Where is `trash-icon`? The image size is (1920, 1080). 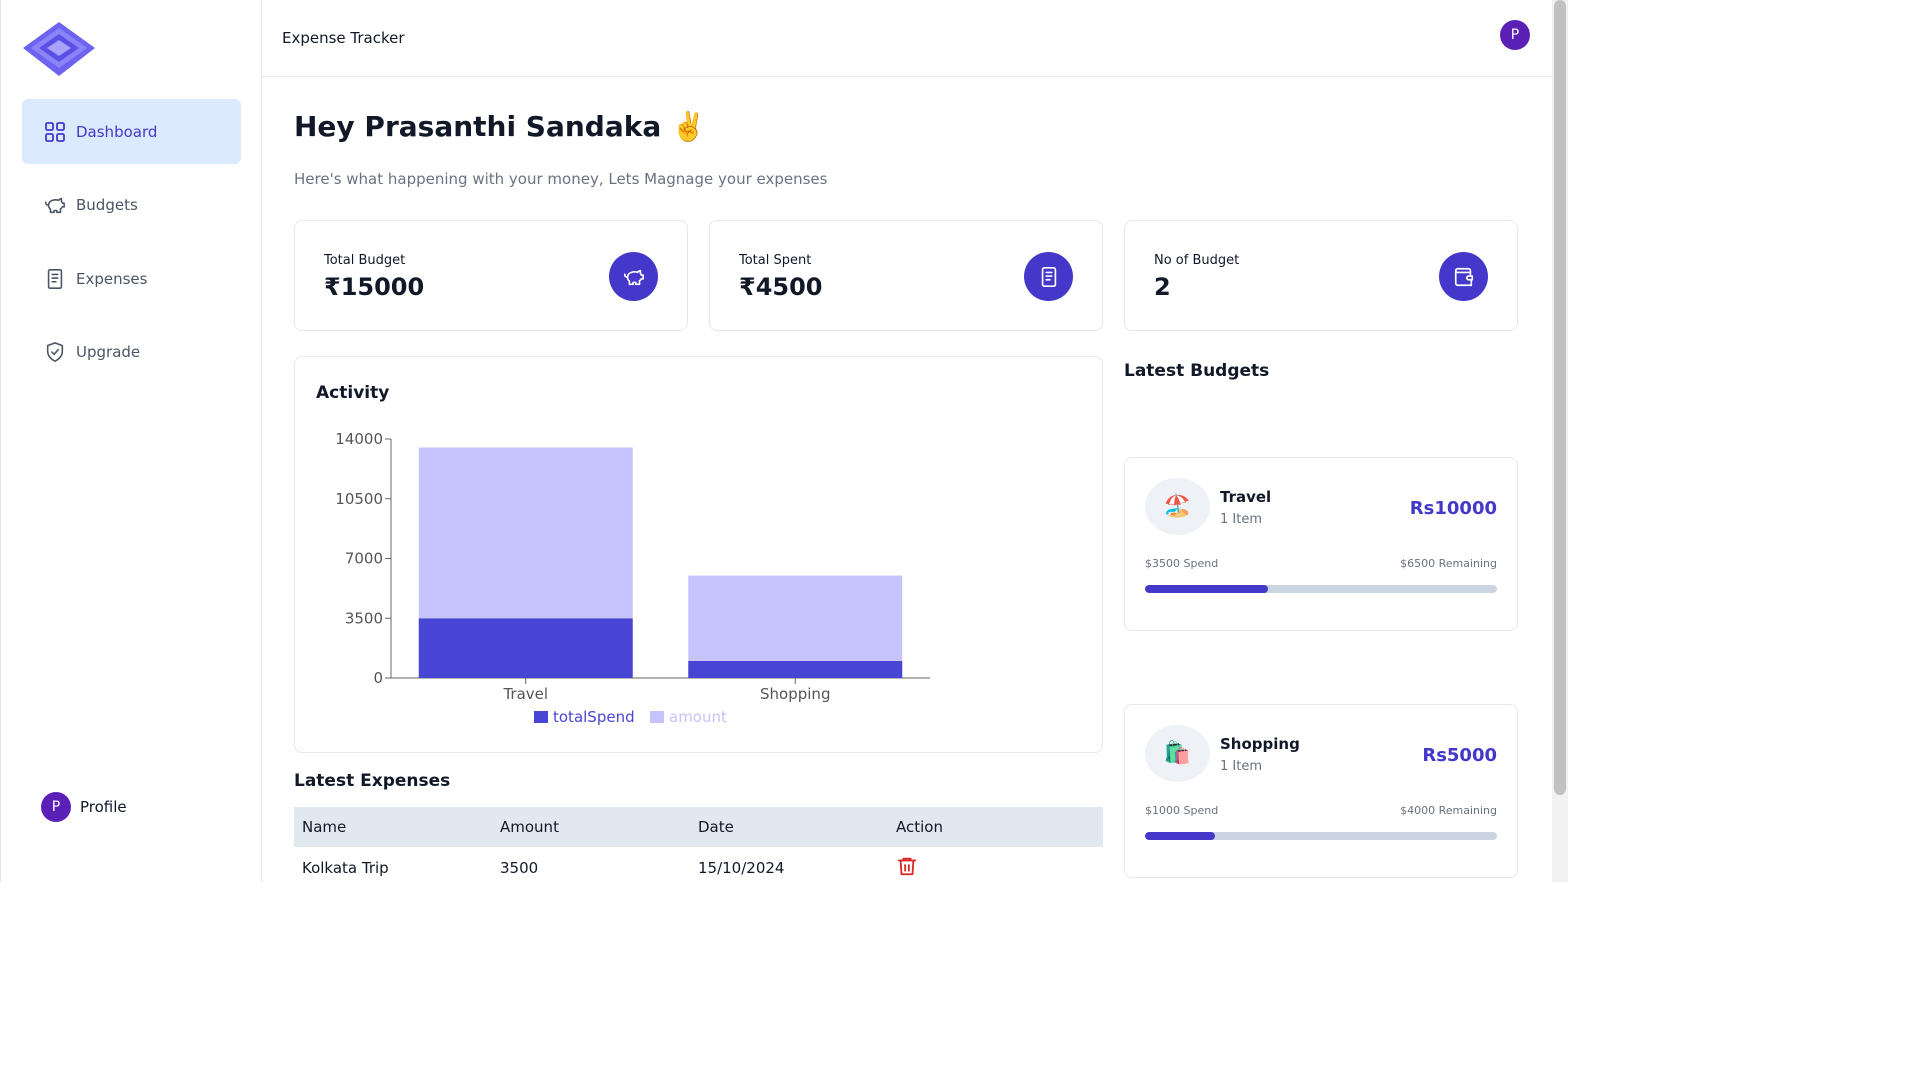 trash-icon is located at coordinates (907, 868).